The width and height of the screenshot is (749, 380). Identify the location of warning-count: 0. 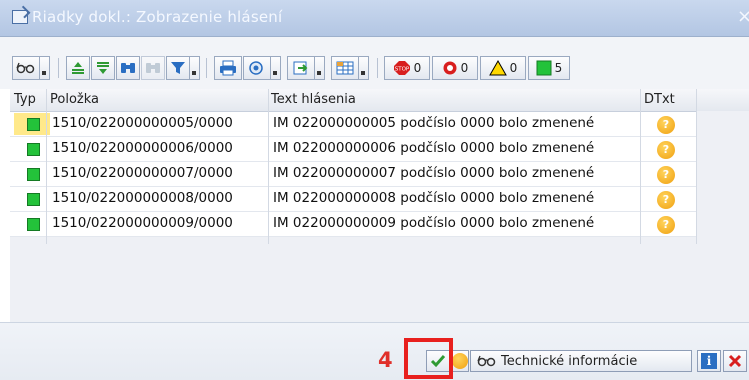
(513, 68).